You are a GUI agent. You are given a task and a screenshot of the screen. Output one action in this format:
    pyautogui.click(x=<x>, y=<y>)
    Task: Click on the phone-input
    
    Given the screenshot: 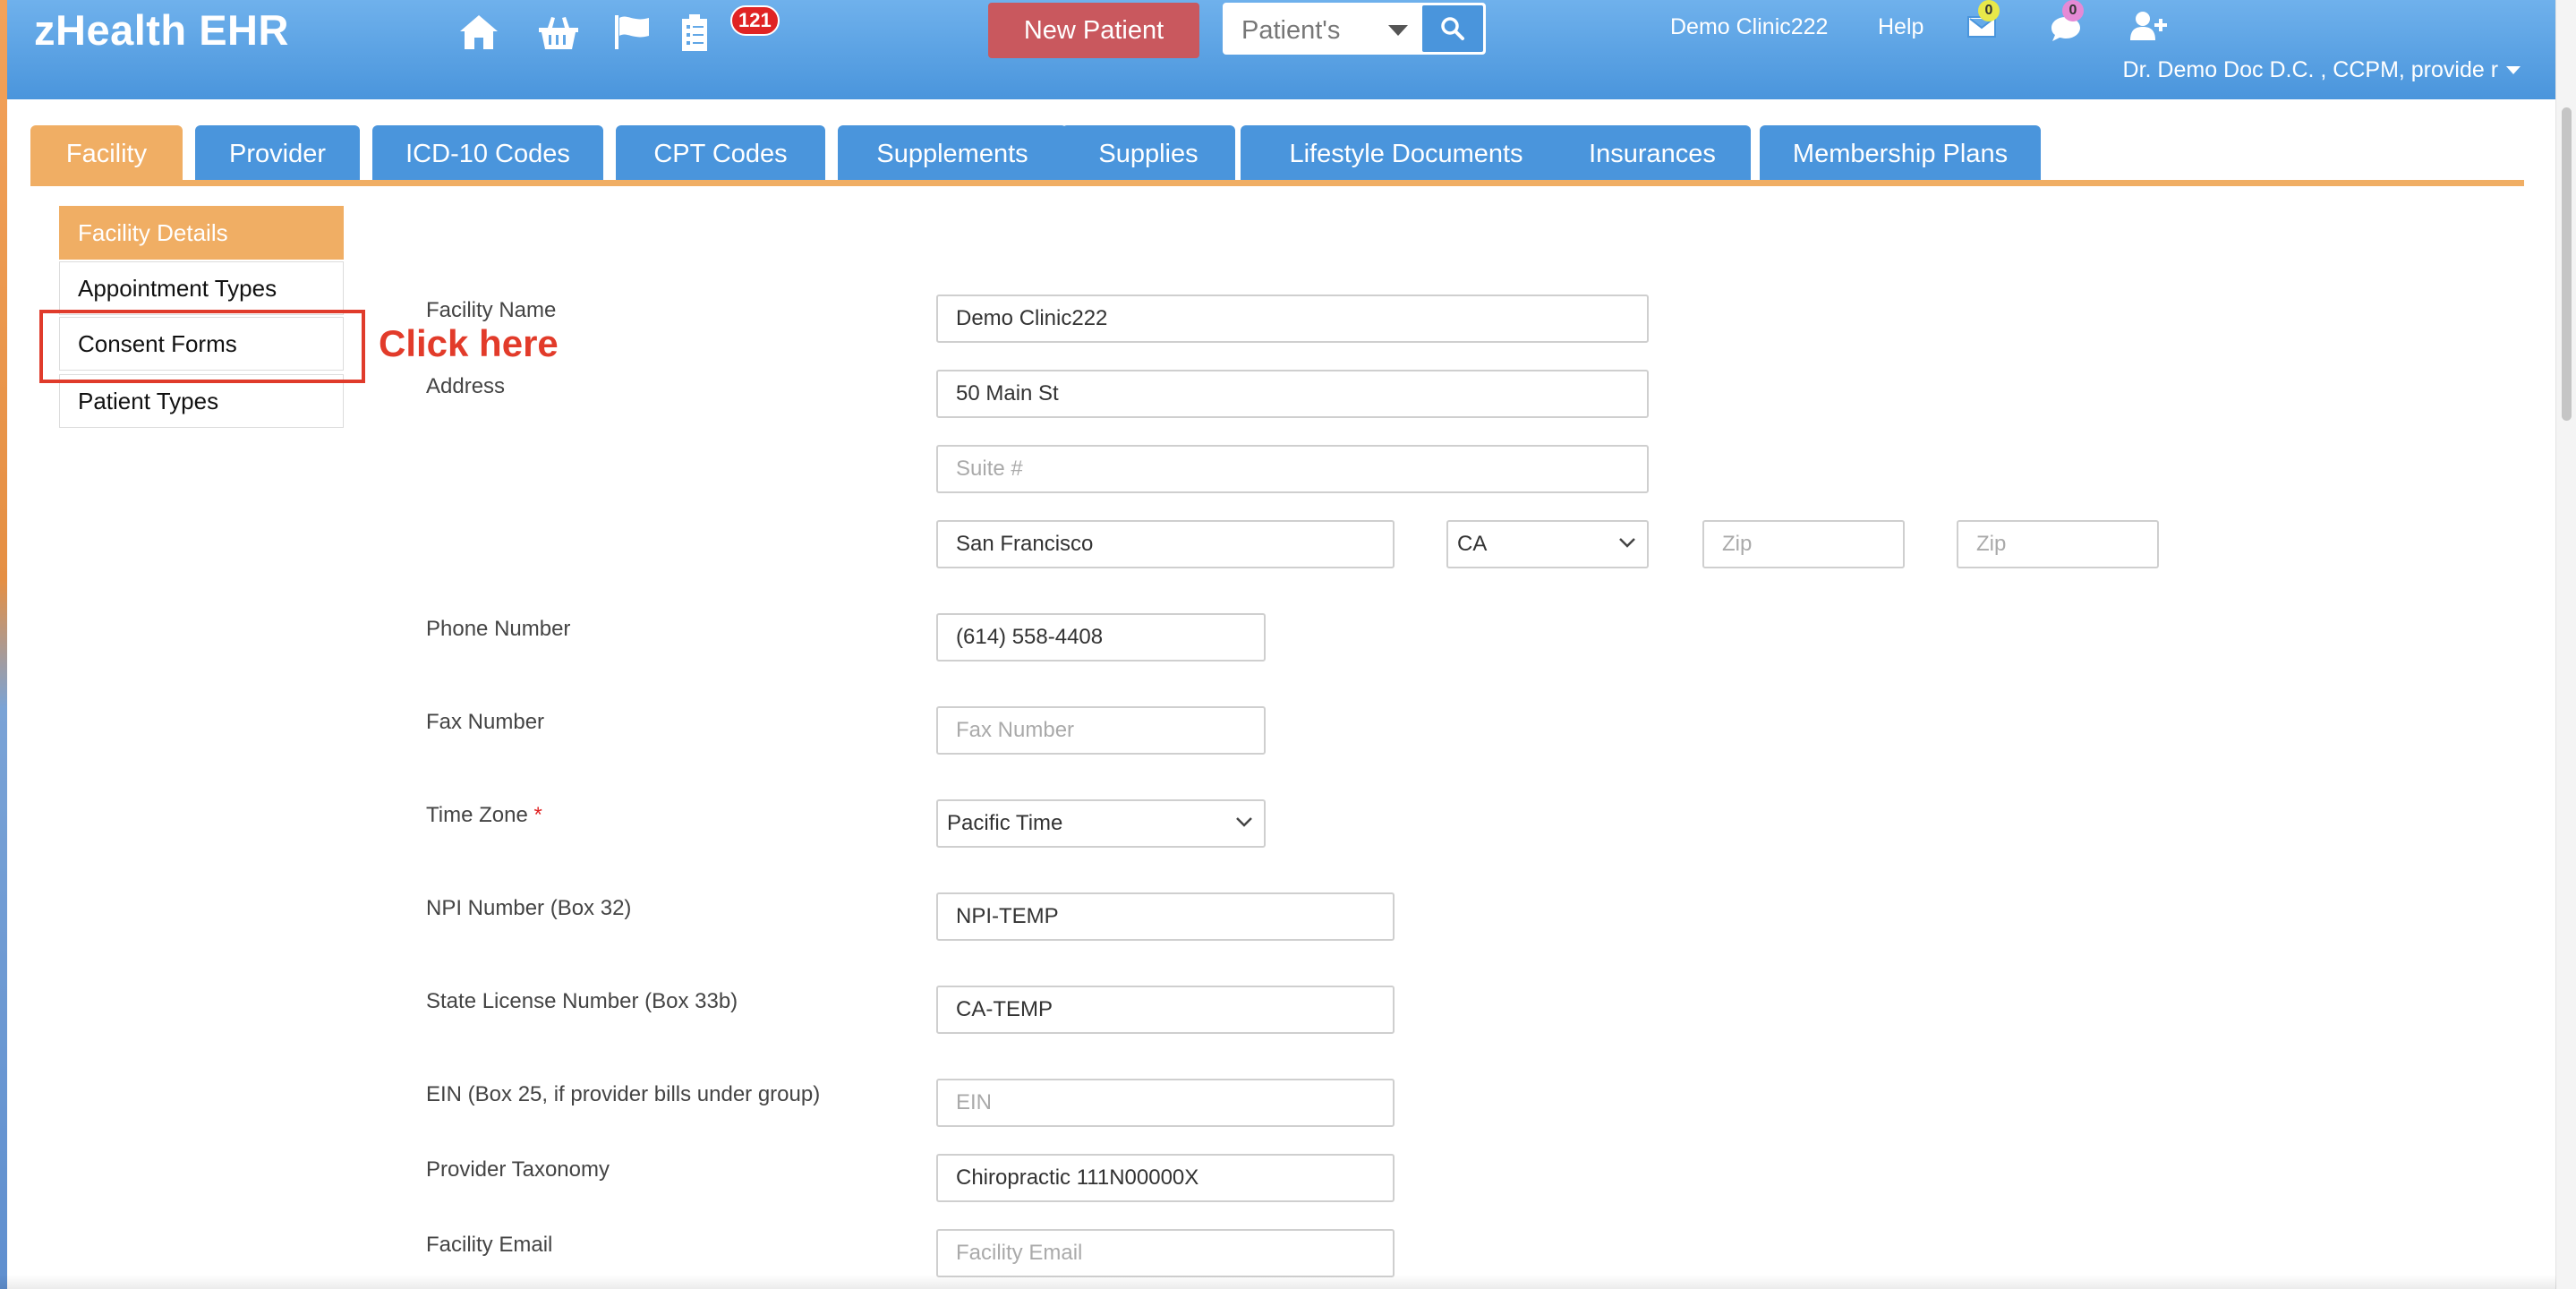 What is the action you would take?
    pyautogui.click(x=1101, y=637)
    